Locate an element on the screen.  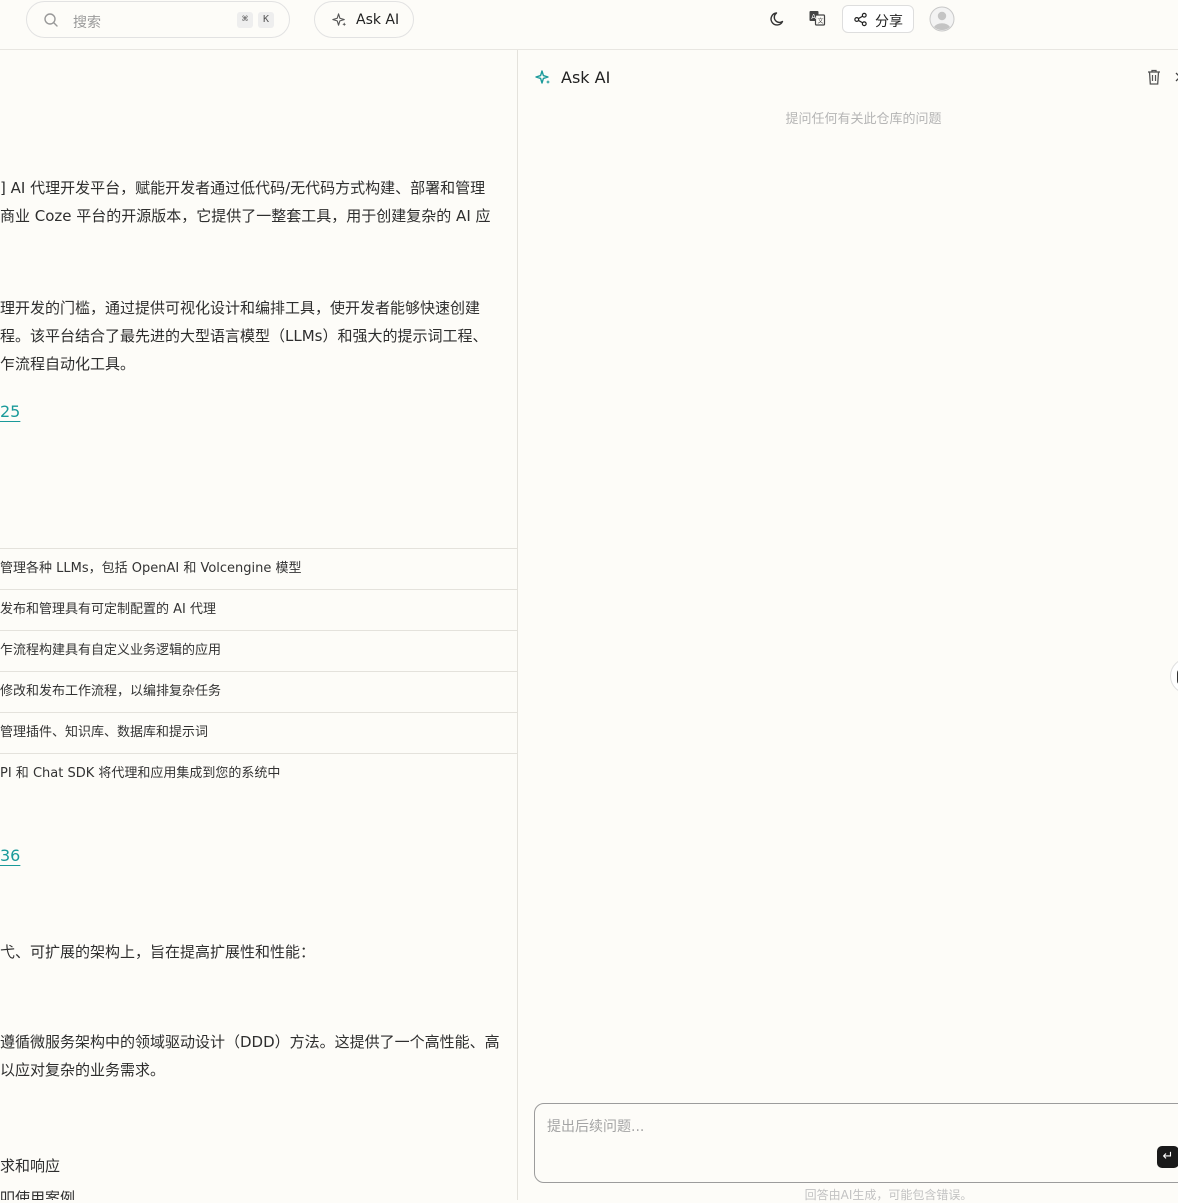
share-button: 分享 is located at coordinates (878, 19).